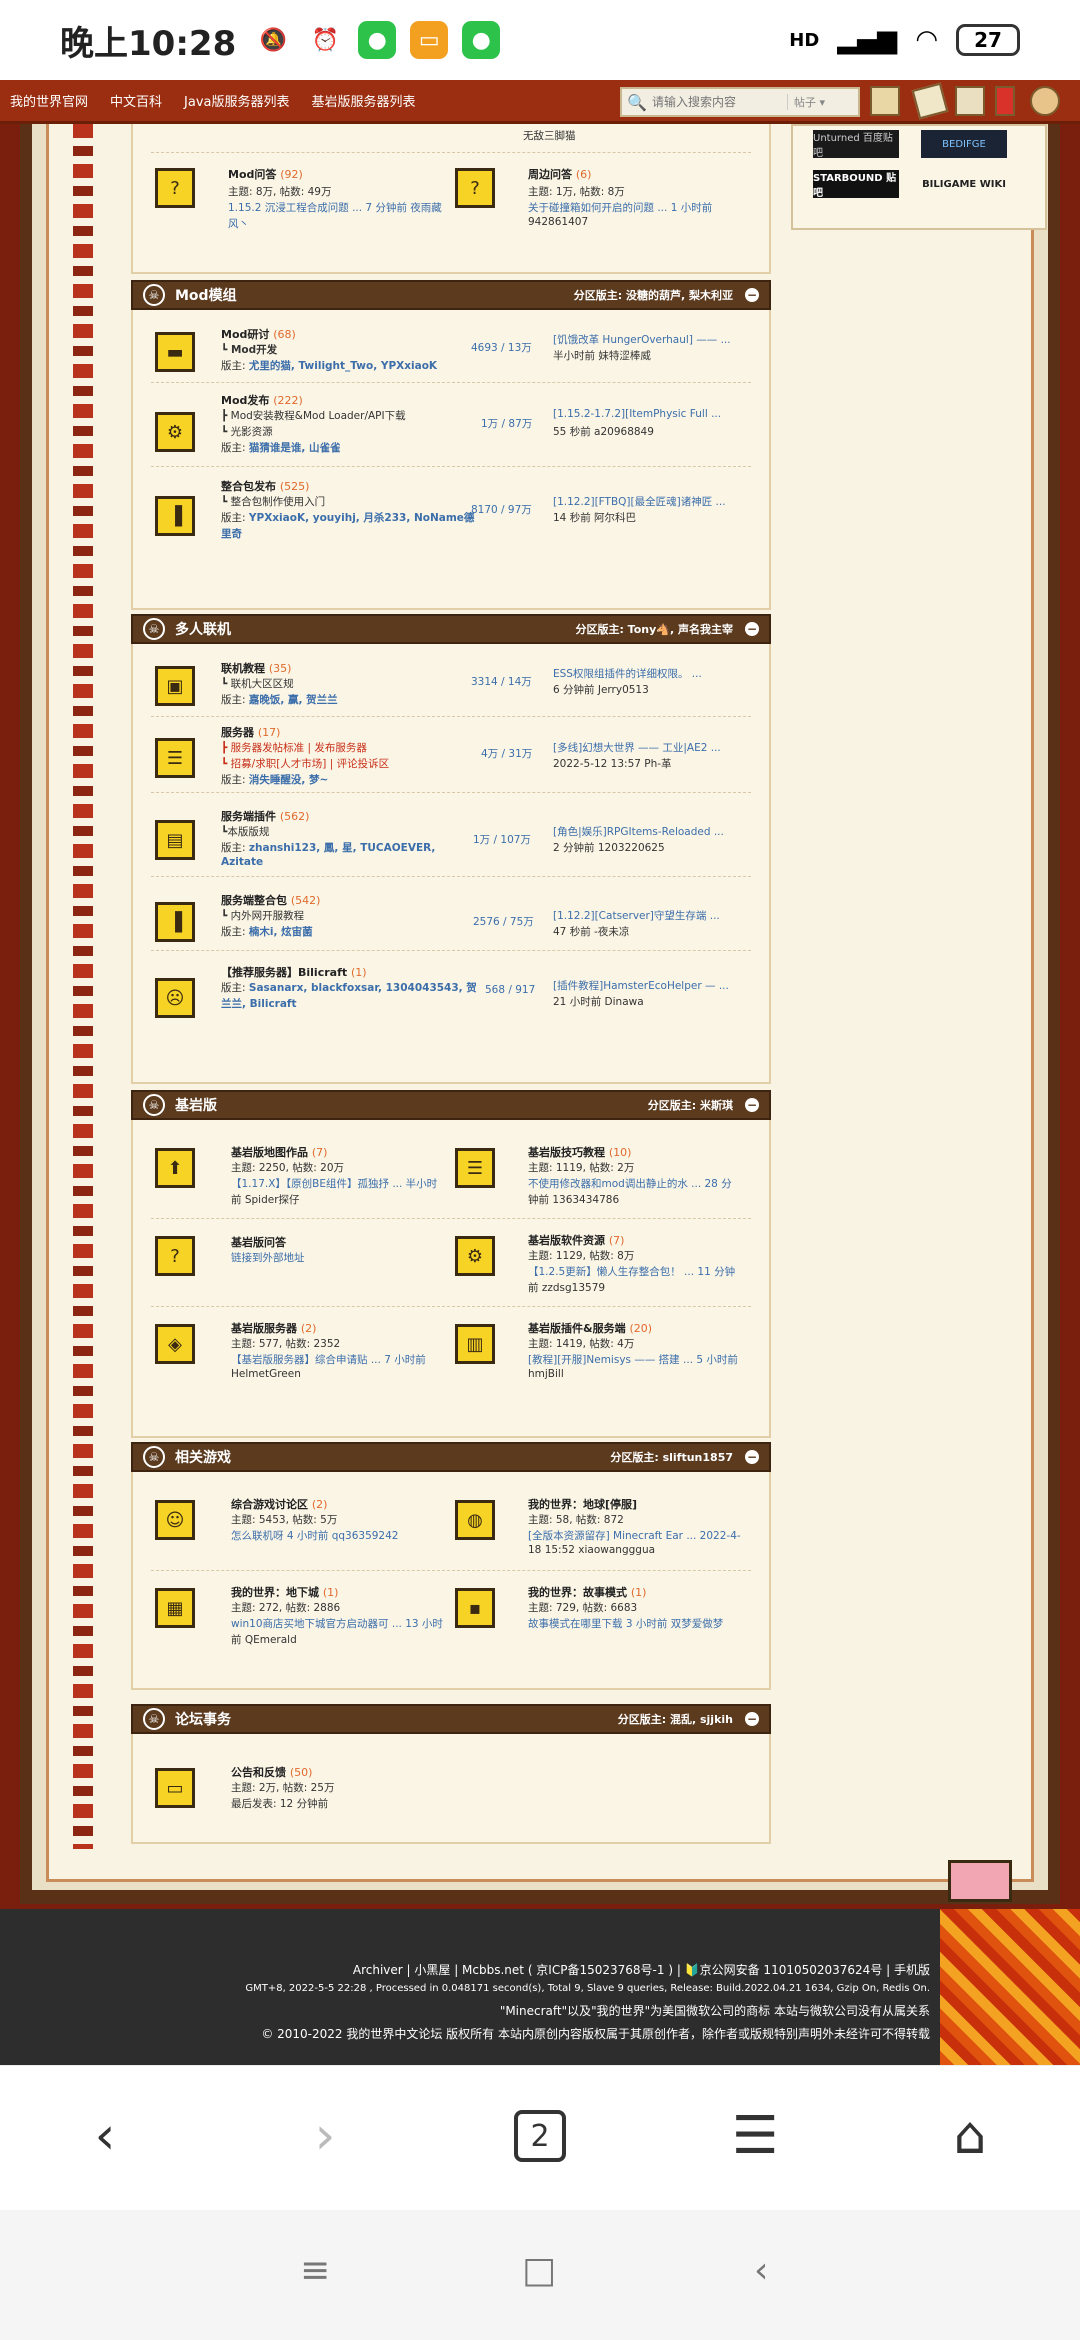 This screenshot has height=2340, width=1080. What do you see at coordinates (294, 972) in the screenshot?
I see `forum-name: 【推荐服务器】Bilicraft (1)` at bounding box center [294, 972].